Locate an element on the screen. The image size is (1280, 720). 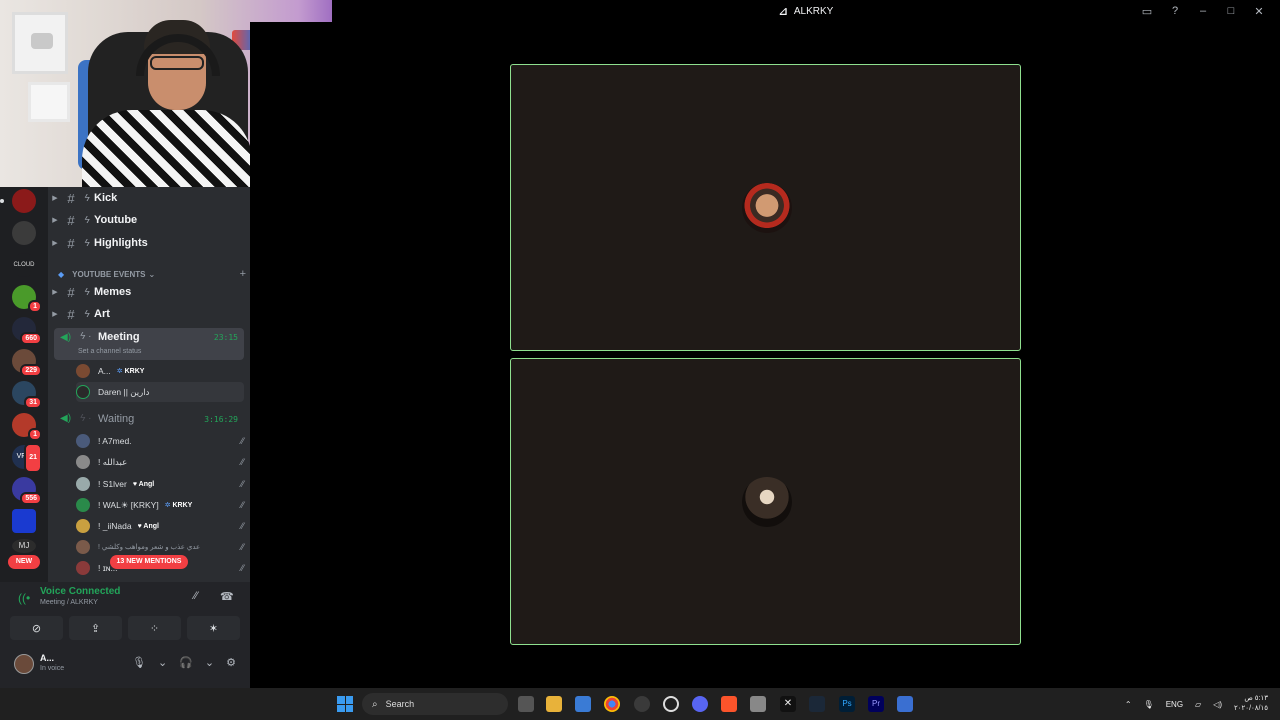
server-icon: 660 is located at coordinates (27, 331).